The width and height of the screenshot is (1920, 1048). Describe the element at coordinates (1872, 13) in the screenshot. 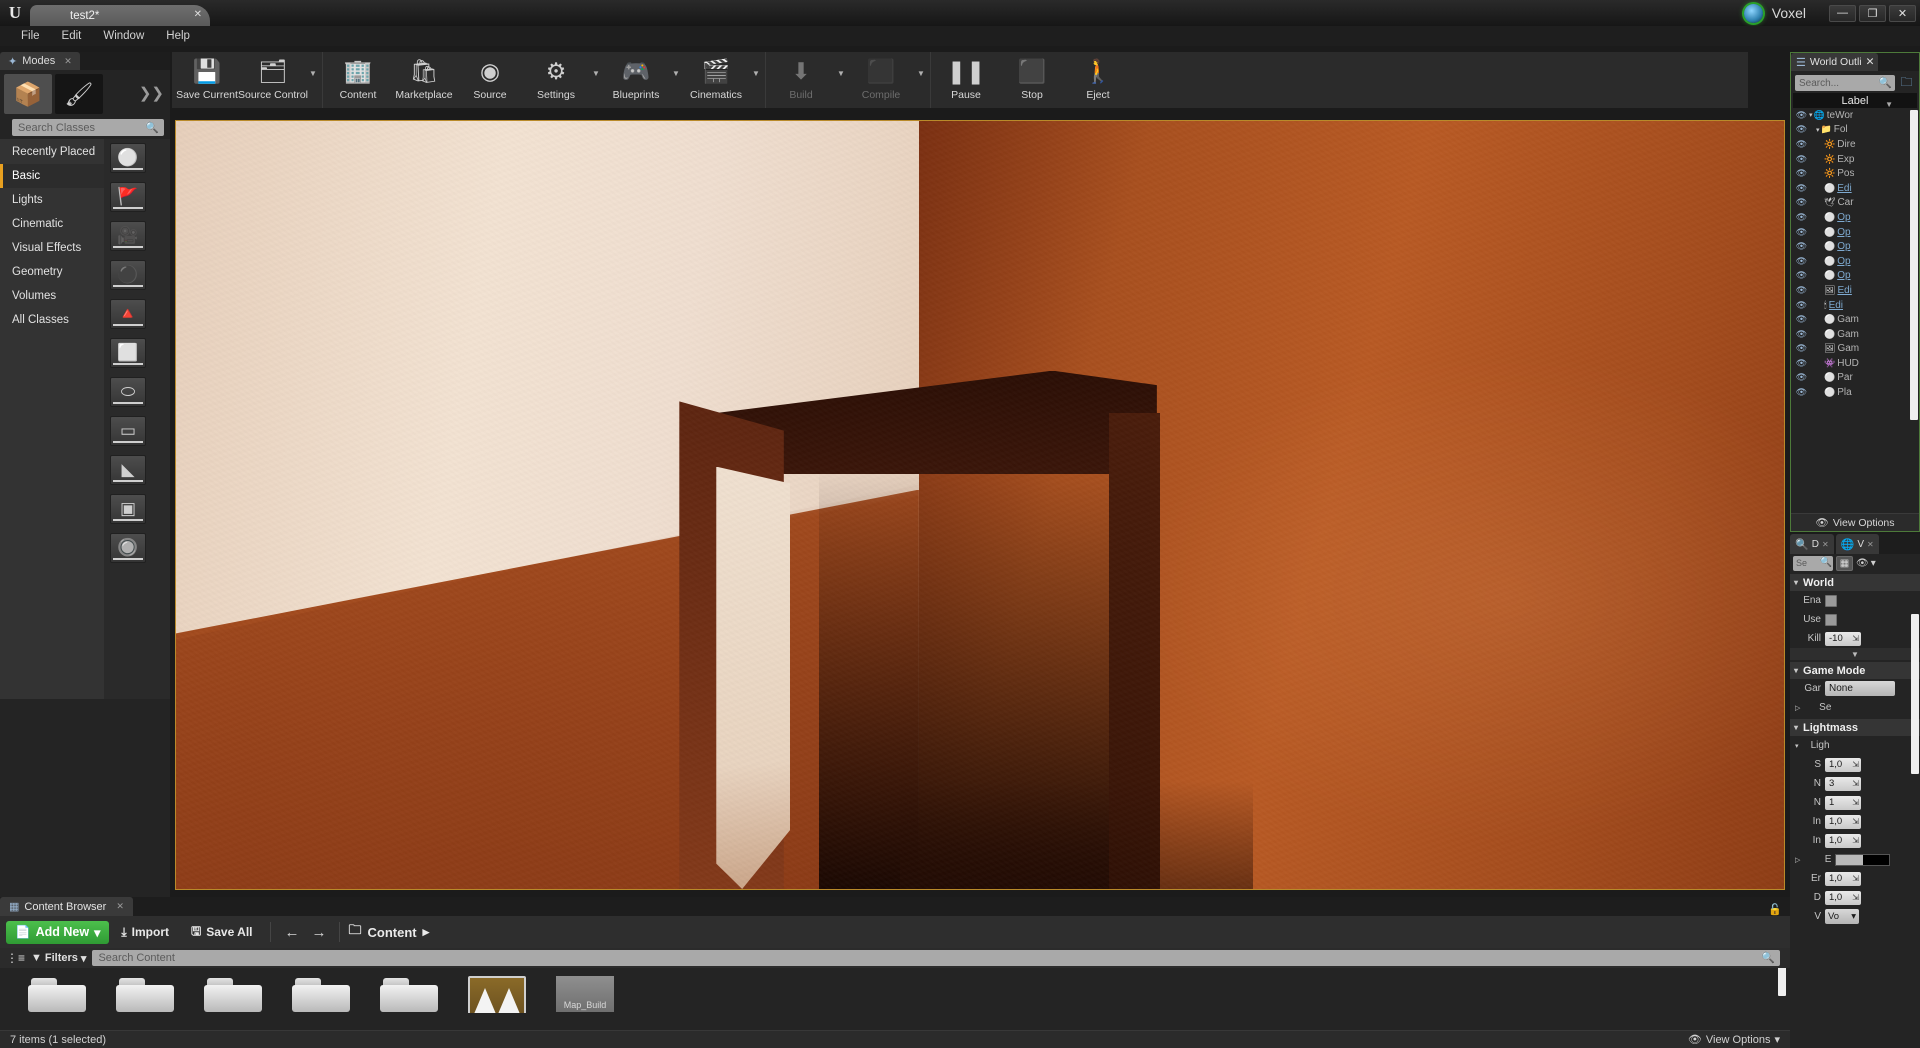

I see `maximize-button: ❐` at that location.